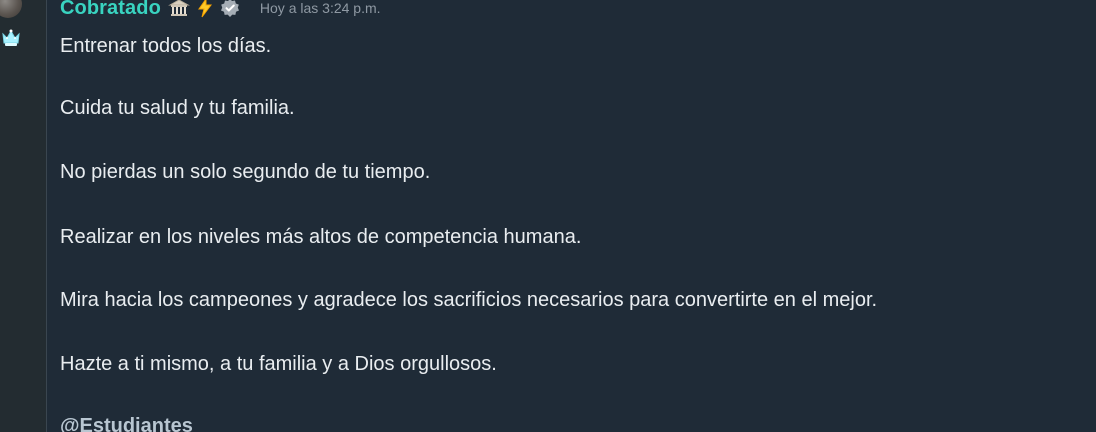 Image resolution: width=1096 pixels, height=432 pixels. Describe the element at coordinates (245, 172) in the screenshot. I see `message-line-3: No pierdas un solo segundo de tu tiempo.` at that location.